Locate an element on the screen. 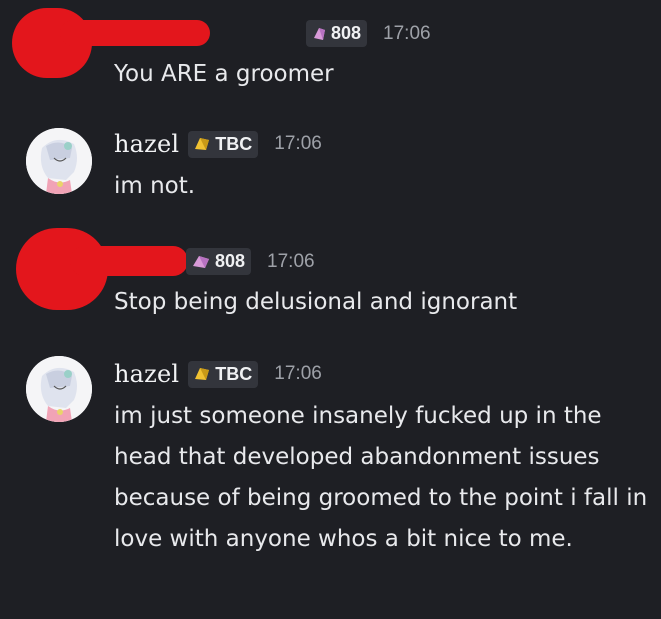  message-text: You ARE a groomer is located at coordinates (224, 74).